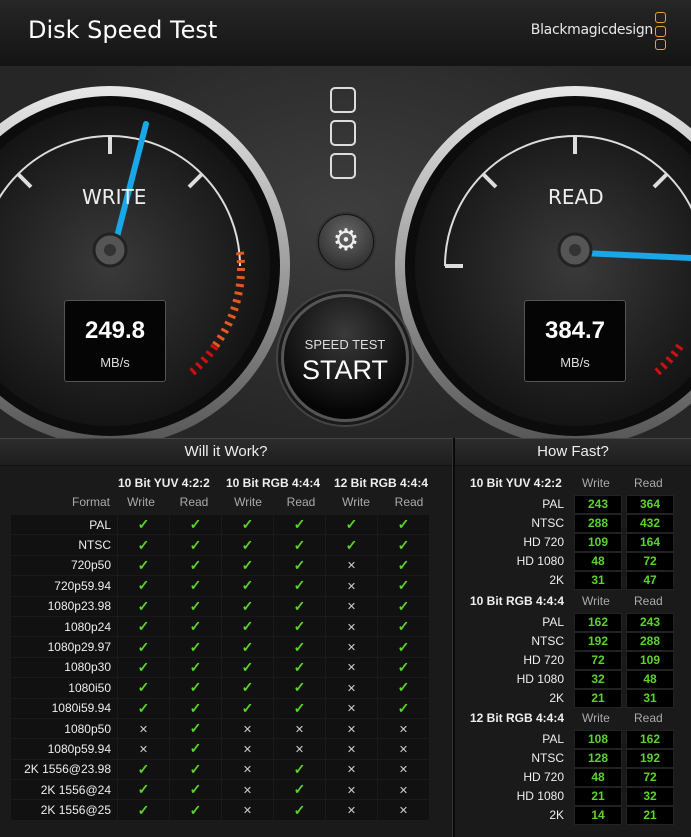 The height and width of the screenshot is (837, 691). What do you see at coordinates (553, 739) in the screenshot?
I see `how-fast-format-label: PAL` at bounding box center [553, 739].